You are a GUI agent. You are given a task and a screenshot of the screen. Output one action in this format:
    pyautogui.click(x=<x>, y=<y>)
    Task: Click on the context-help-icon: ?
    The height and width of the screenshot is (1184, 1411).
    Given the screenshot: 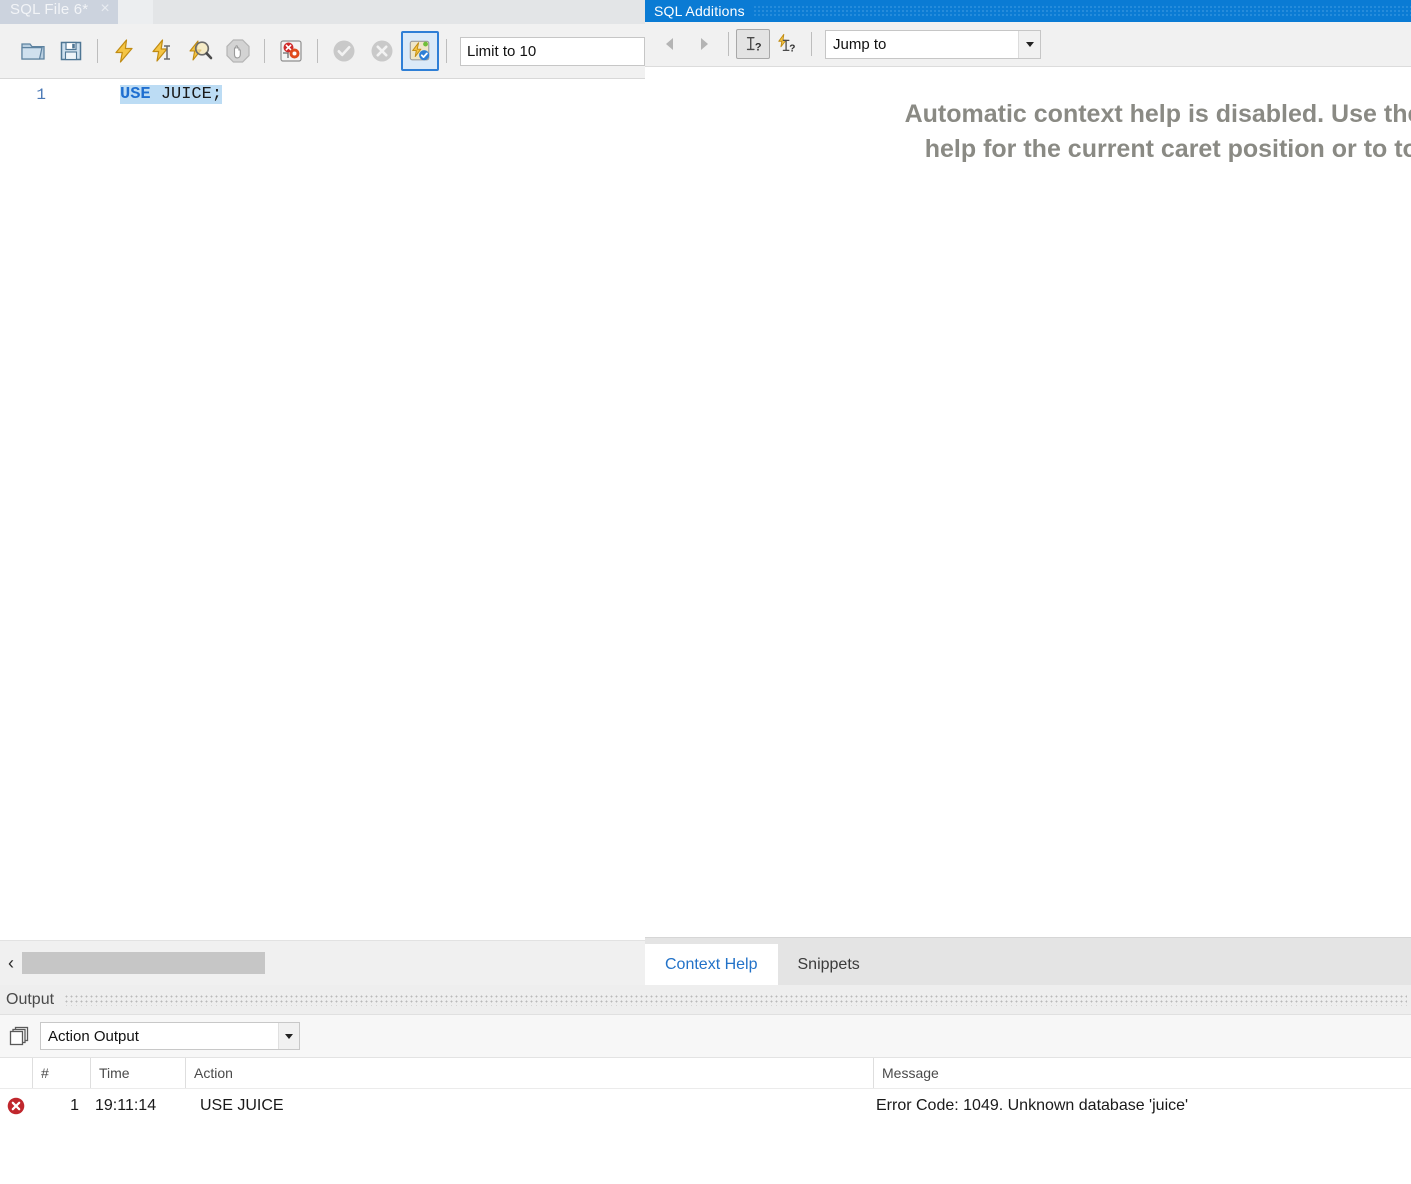 What is the action you would take?
    pyautogui.click(x=753, y=44)
    